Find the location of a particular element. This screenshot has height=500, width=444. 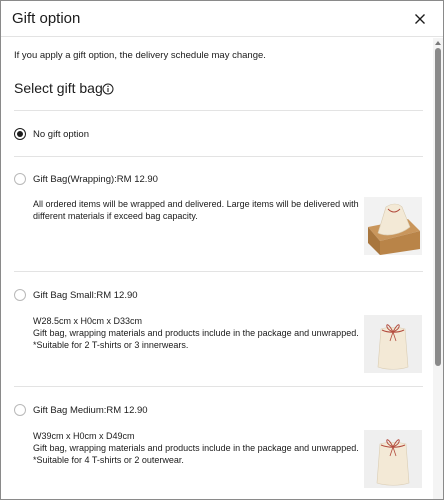

scrollbar is located at coordinates (438, 268).